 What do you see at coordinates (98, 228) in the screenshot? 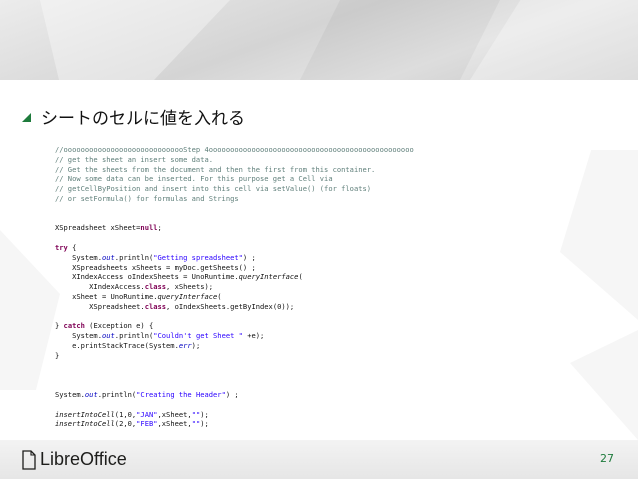
I see `code-token: XSpreadsheet xSheet=` at bounding box center [98, 228].